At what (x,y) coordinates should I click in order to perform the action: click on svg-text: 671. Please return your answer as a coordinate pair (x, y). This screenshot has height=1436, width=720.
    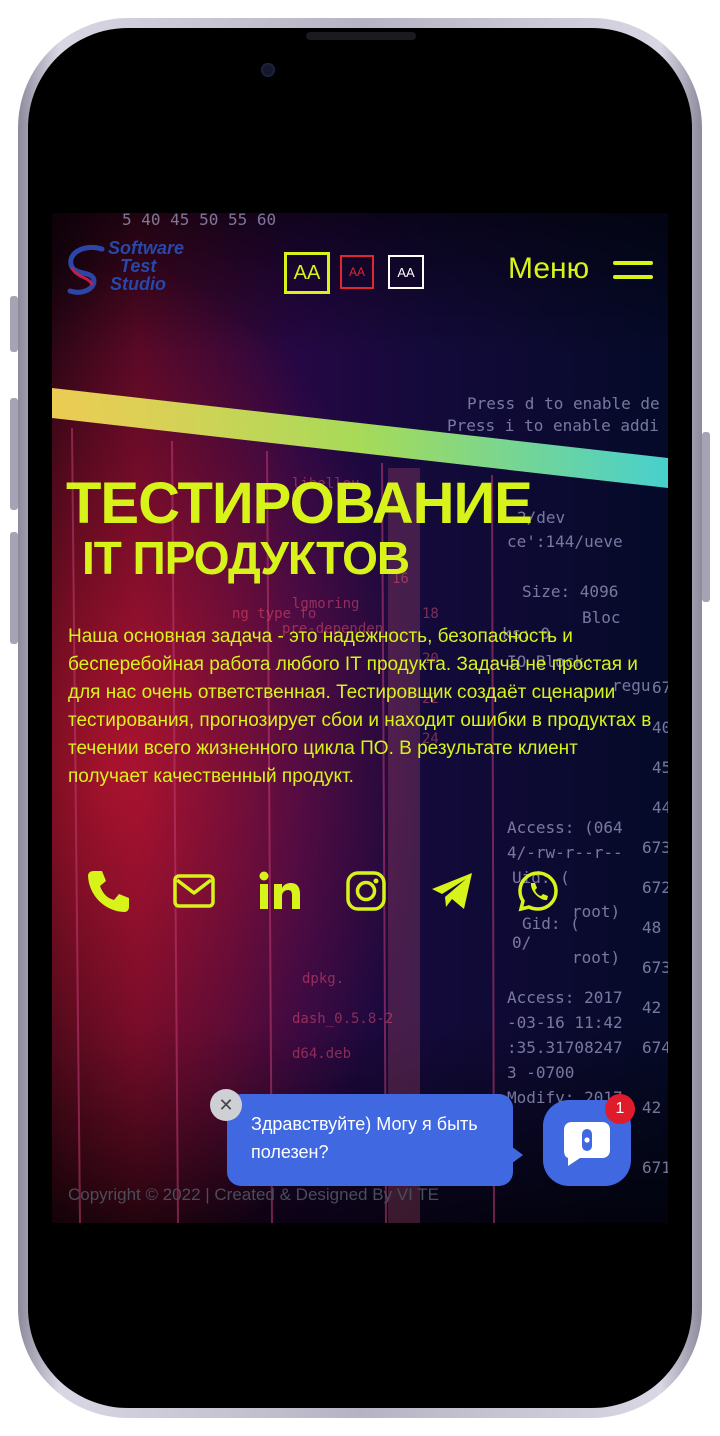
    Looking at the image, I should click on (655, 1167).